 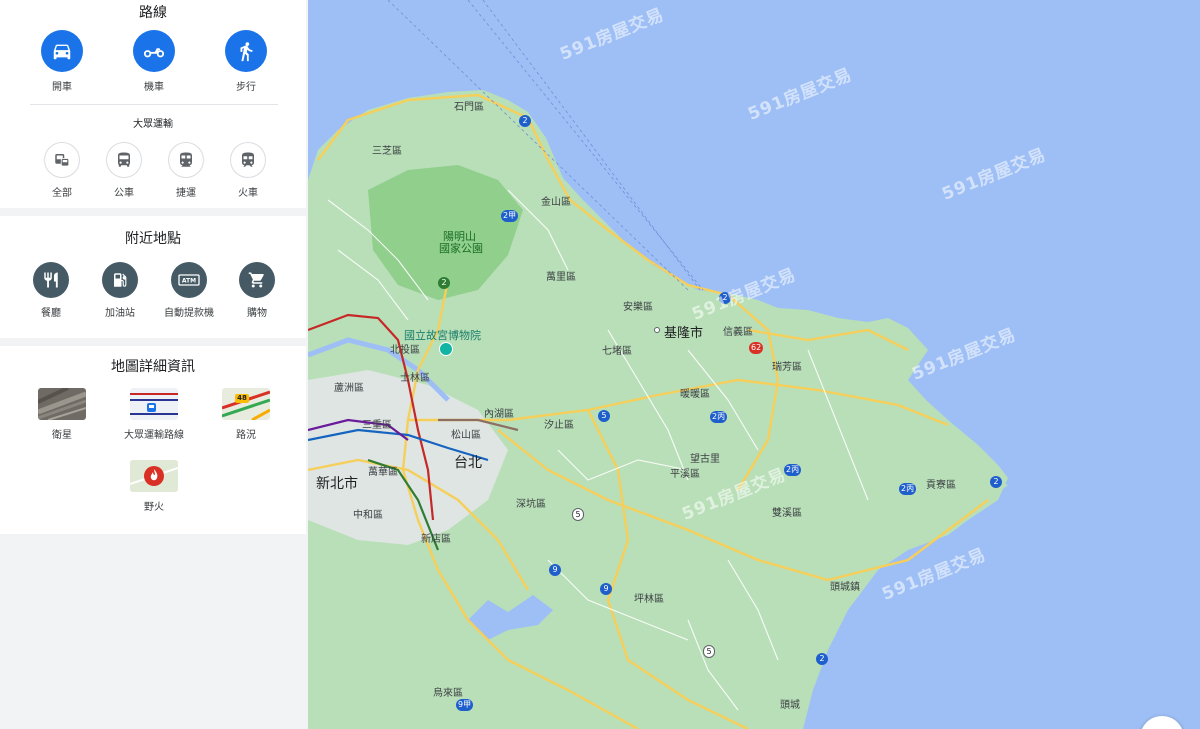 I want to click on gas-station-label: 加油站, so click(x=120, y=313).